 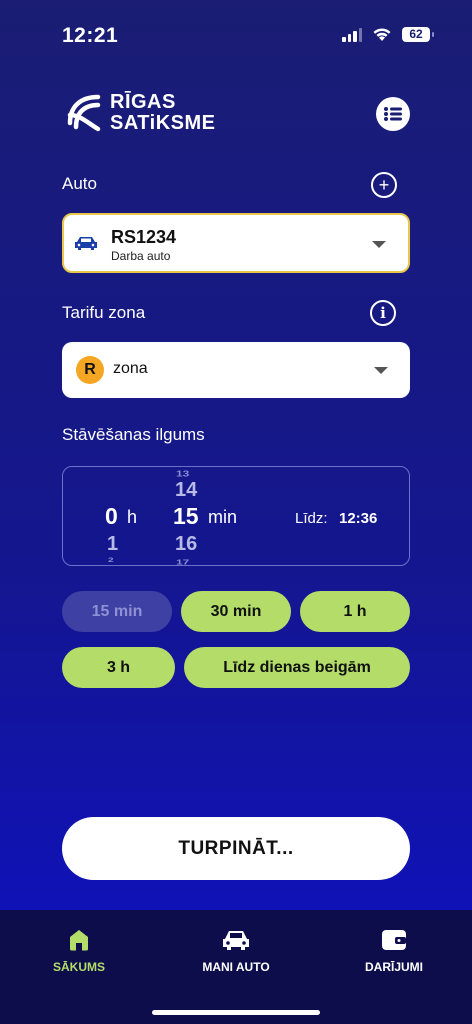 I want to click on duration-picker: 0 h 1 2 13 14 15 min 16 17 Līdz: 12:36, so click(x=236, y=516).